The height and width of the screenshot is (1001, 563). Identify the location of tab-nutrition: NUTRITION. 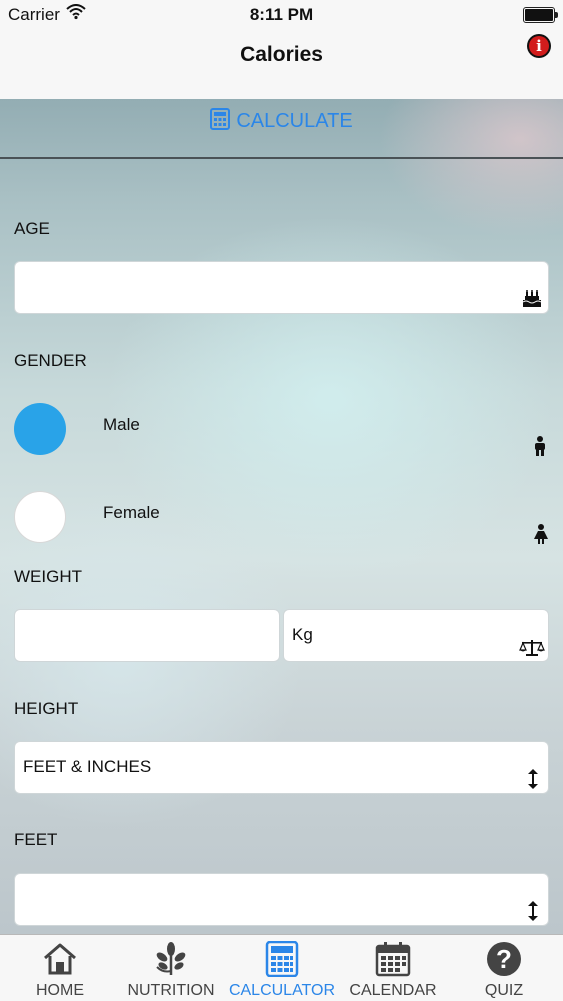
(171, 968).